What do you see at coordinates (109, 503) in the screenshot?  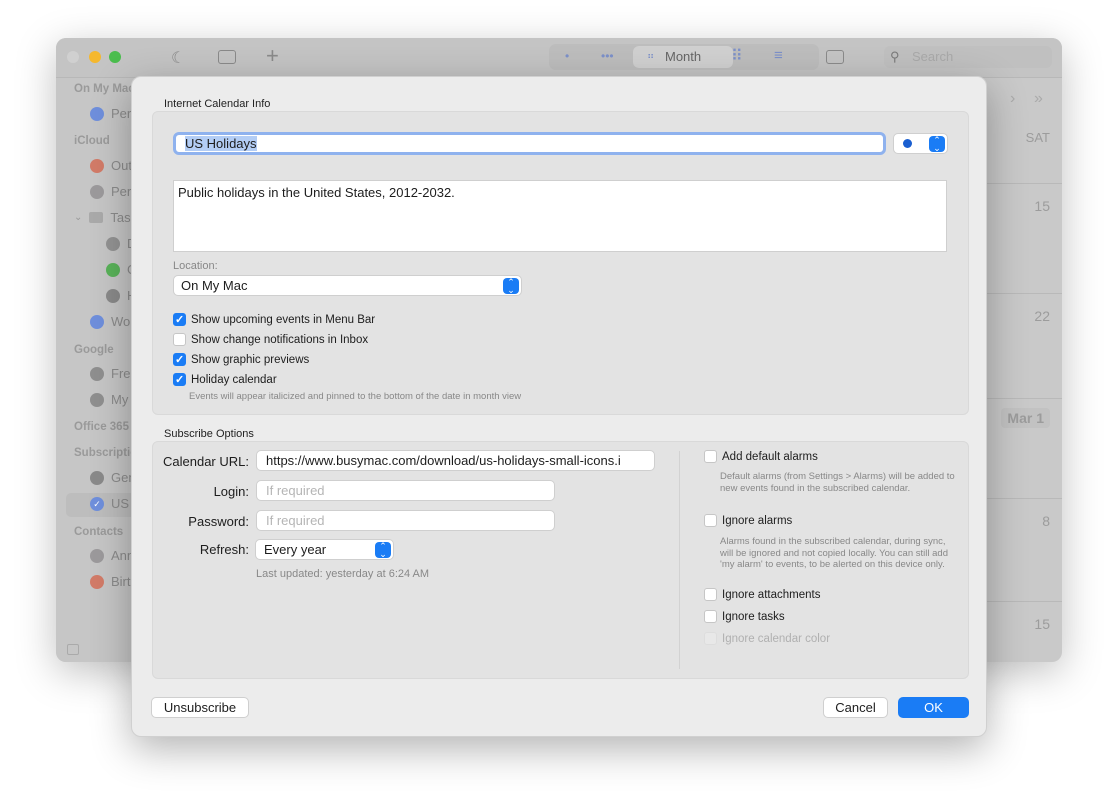 I see `sidebar-item: ✓ US` at bounding box center [109, 503].